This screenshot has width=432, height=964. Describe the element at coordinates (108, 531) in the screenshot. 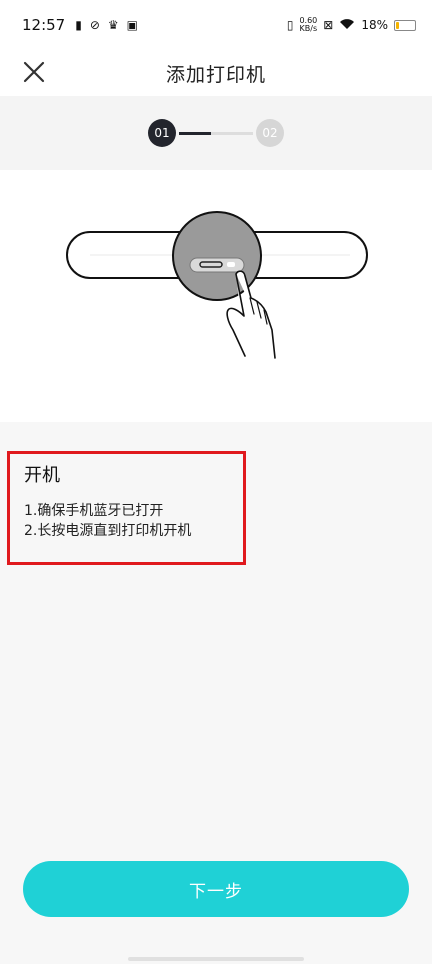

I see `instruction-step-2: 2.长按电源直到打印机开机` at that location.